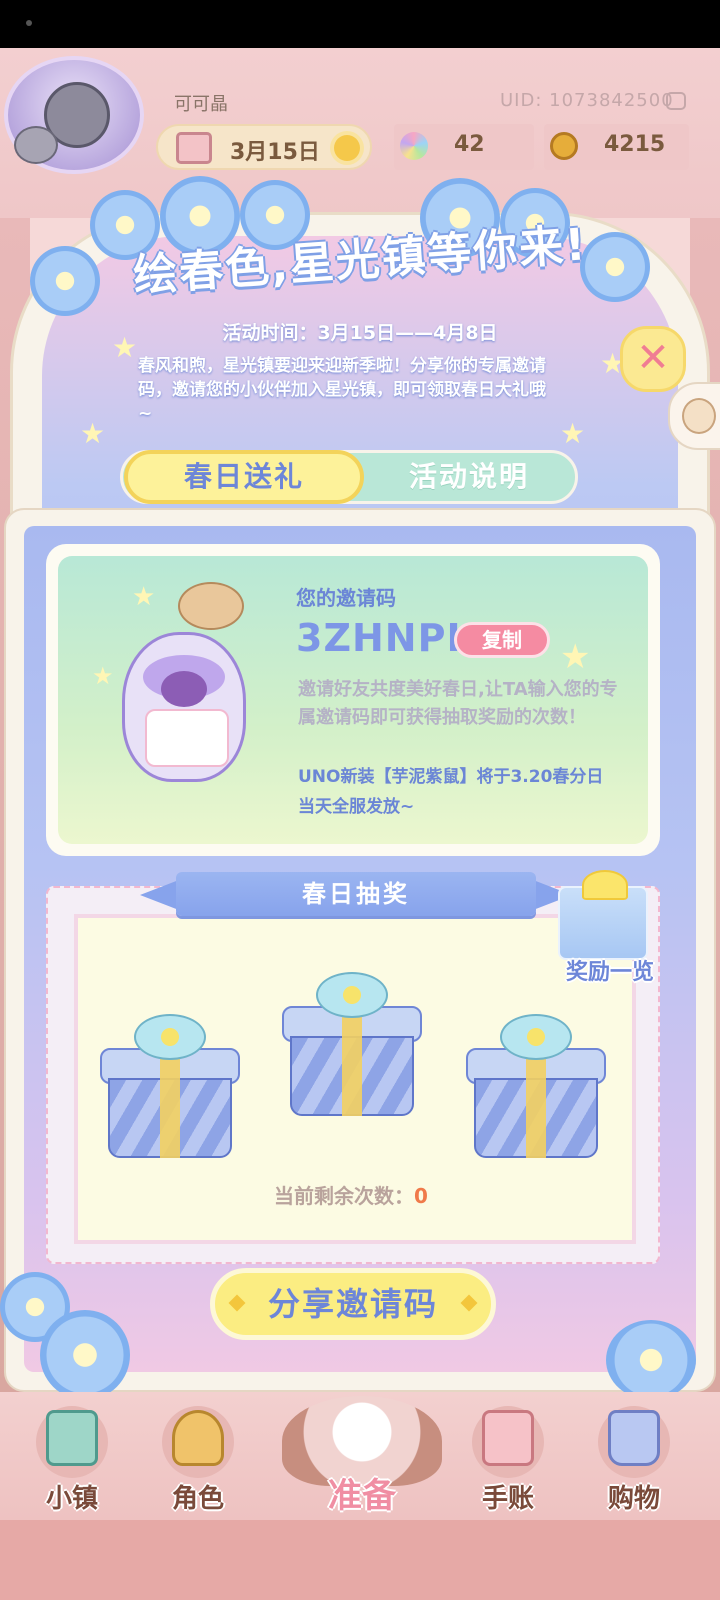 The height and width of the screenshot is (1600, 720). Describe the element at coordinates (184, 707) in the screenshot. I see `purple-hamster-outfit-image` at that location.